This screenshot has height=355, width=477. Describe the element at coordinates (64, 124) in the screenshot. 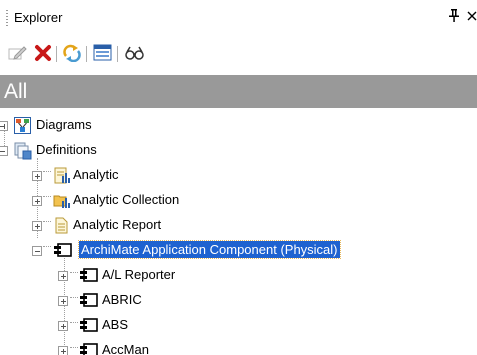

I see `tree-node-label: Diagrams` at that location.